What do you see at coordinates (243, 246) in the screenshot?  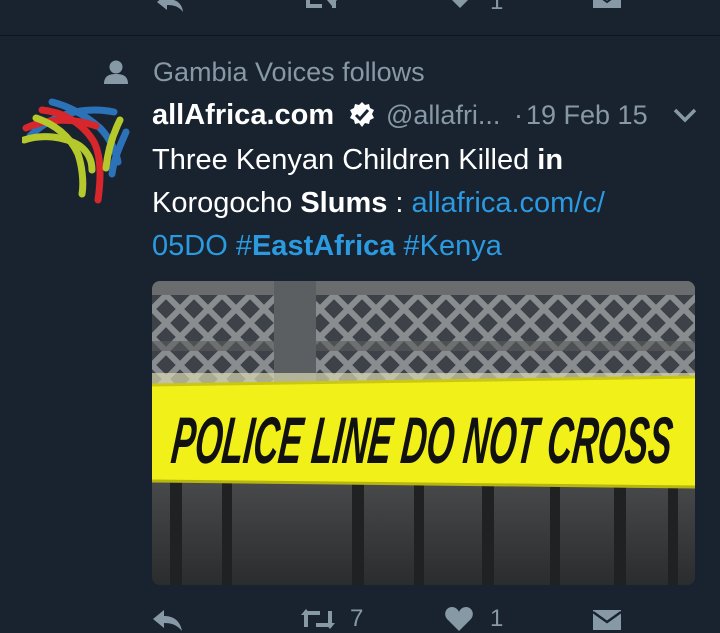 I see `hashtag-symbol: #` at bounding box center [243, 246].